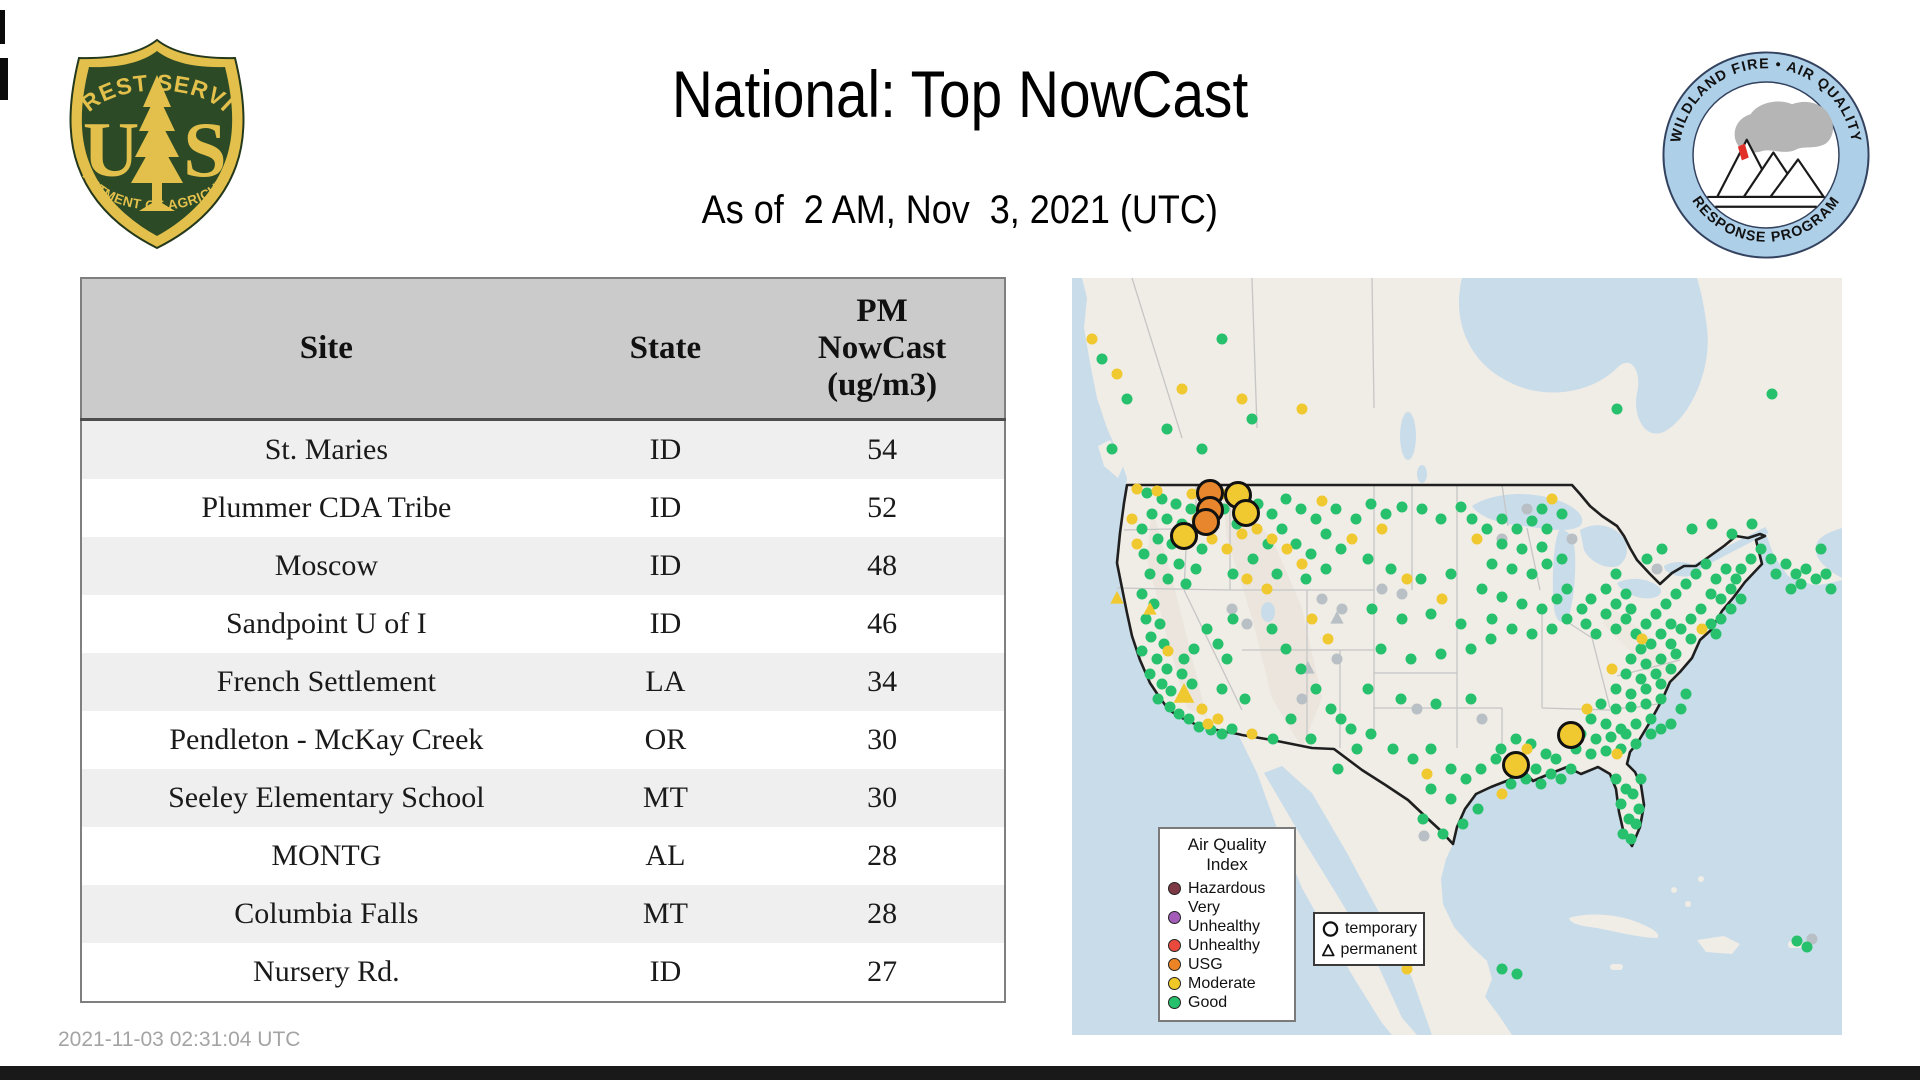 Image resolution: width=1920 pixels, height=1080 pixels. What do you see at coordinates (1328, 949) in the screenshot?
I see `permanent-triangle-icon` at bounding box center [1328, 949].